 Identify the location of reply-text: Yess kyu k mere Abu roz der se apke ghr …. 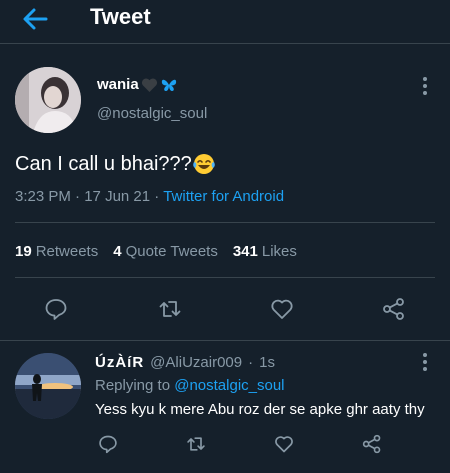
(260, 409).